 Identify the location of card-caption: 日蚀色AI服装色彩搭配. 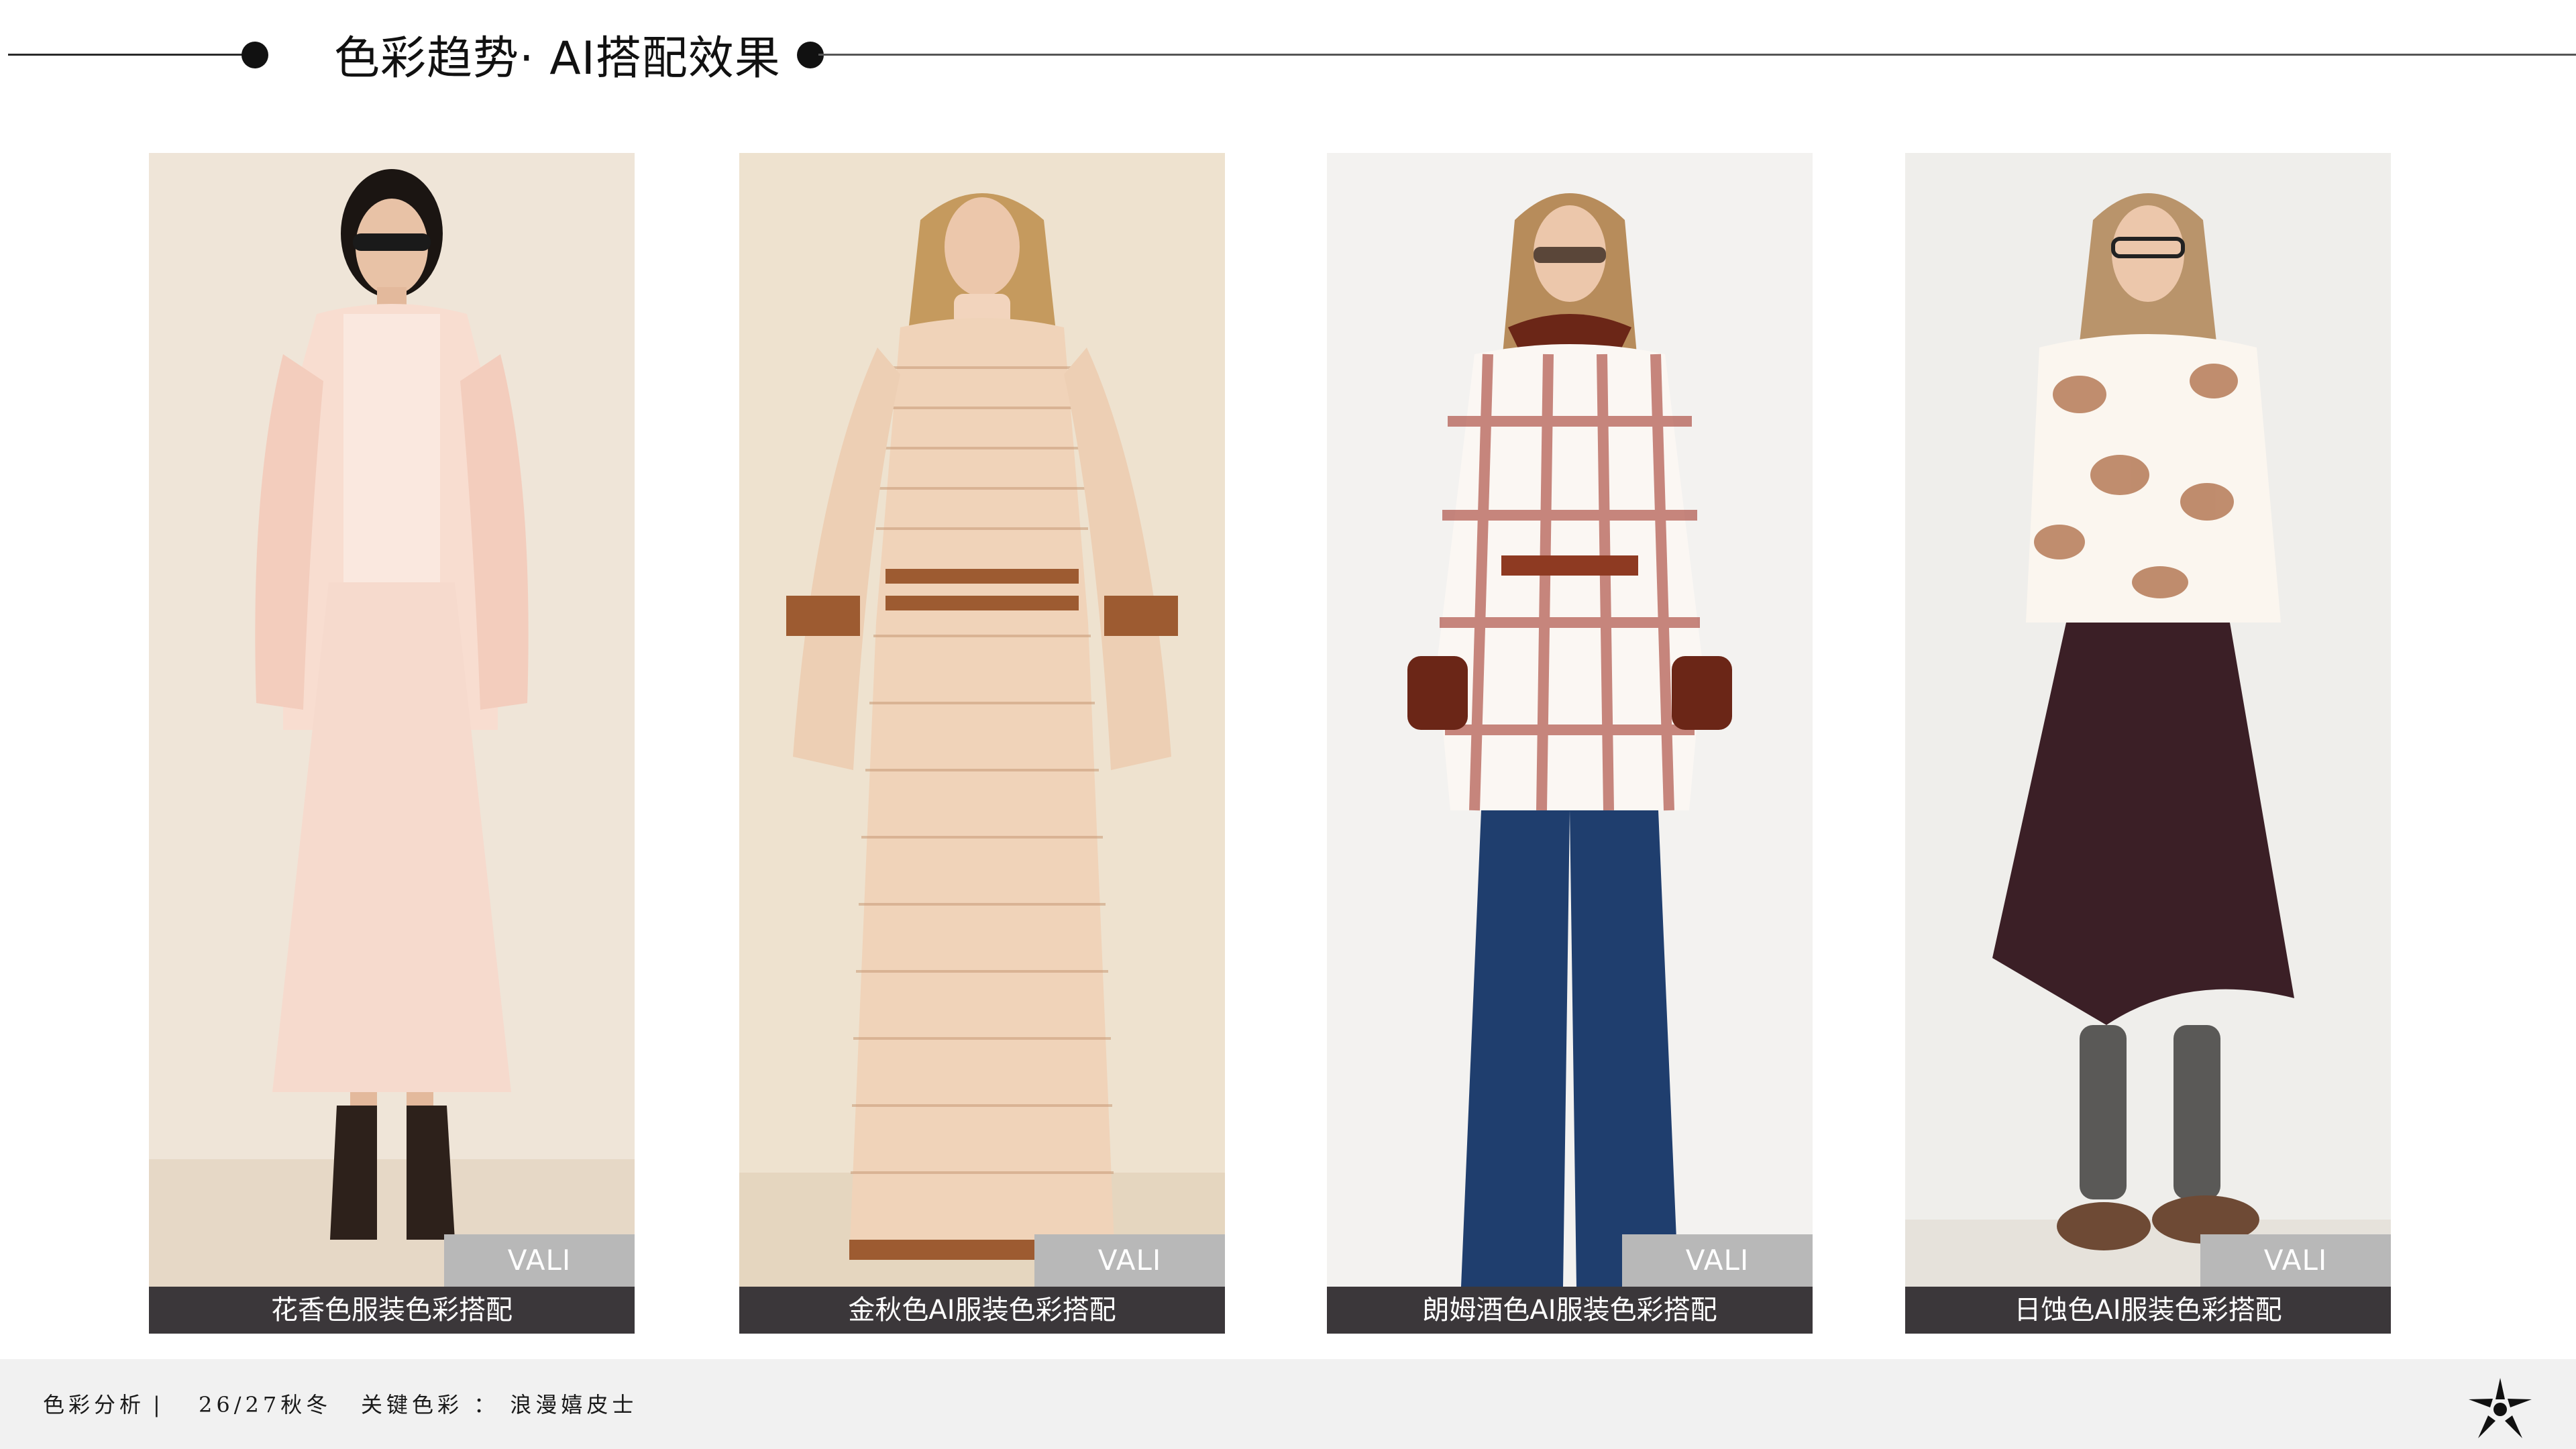
(2148, 1310).